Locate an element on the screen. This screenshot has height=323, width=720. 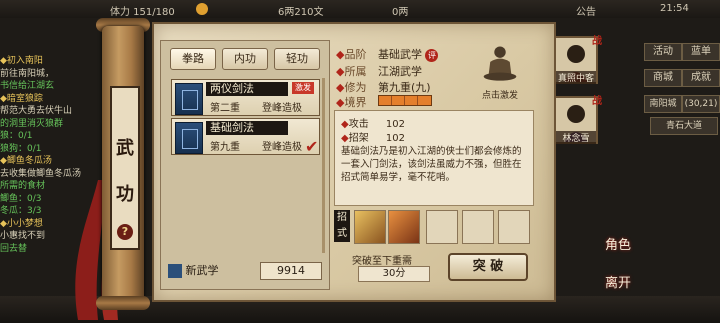
help-icon: ? is located at coordinates (125, 232).